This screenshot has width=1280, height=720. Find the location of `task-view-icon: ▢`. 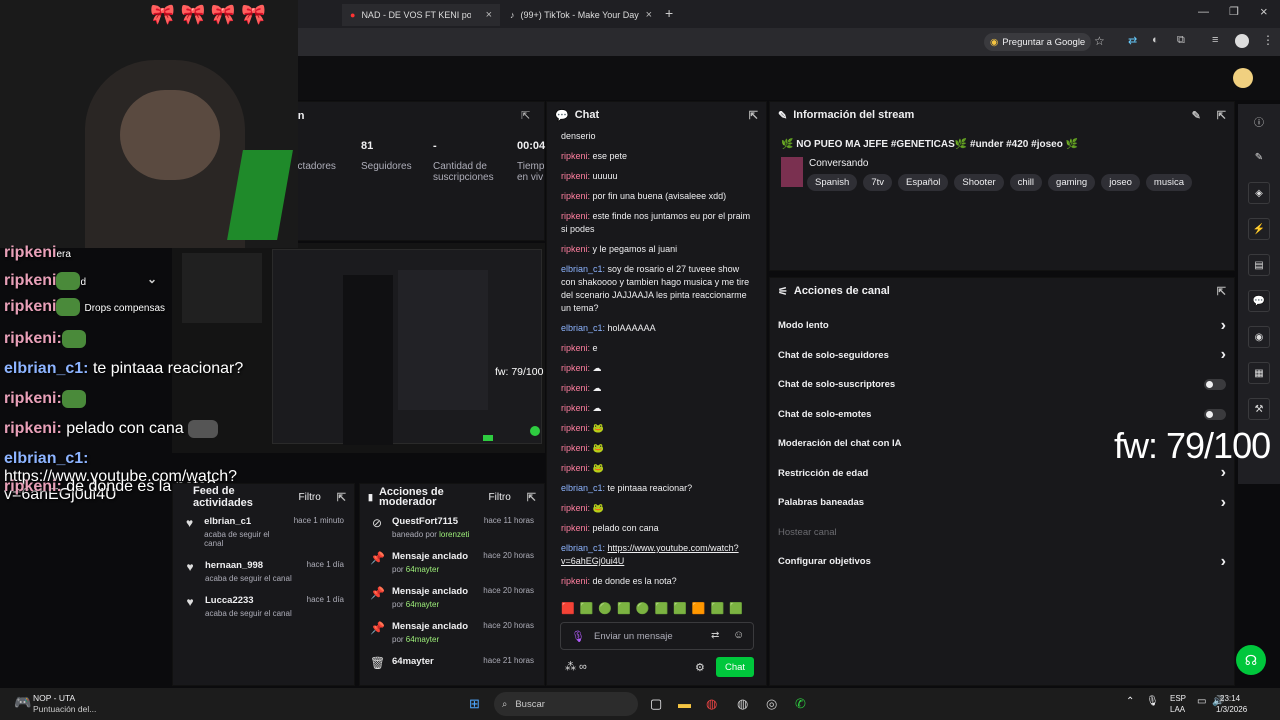

task-view-icon: ▢ is located at coordinates (656, 704).